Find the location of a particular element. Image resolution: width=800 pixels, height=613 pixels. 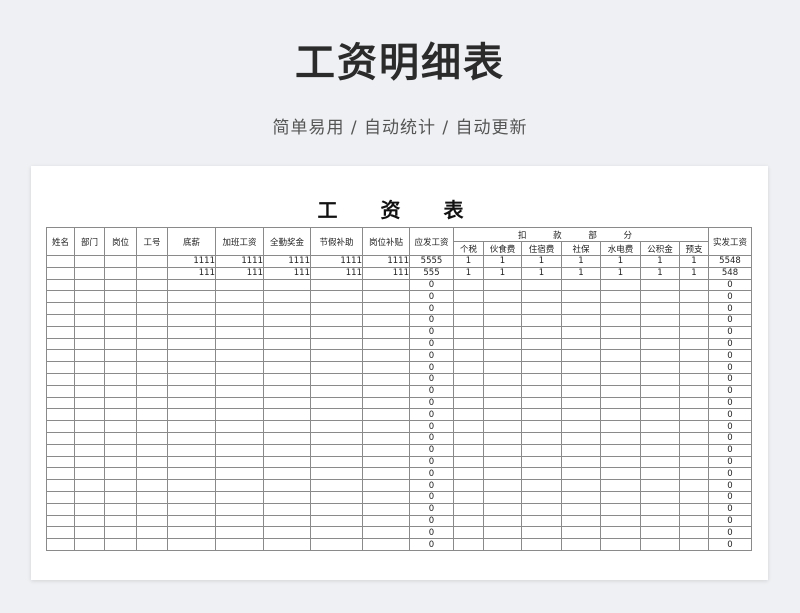

cell-social: 1 is located at coordinates (581, 261).